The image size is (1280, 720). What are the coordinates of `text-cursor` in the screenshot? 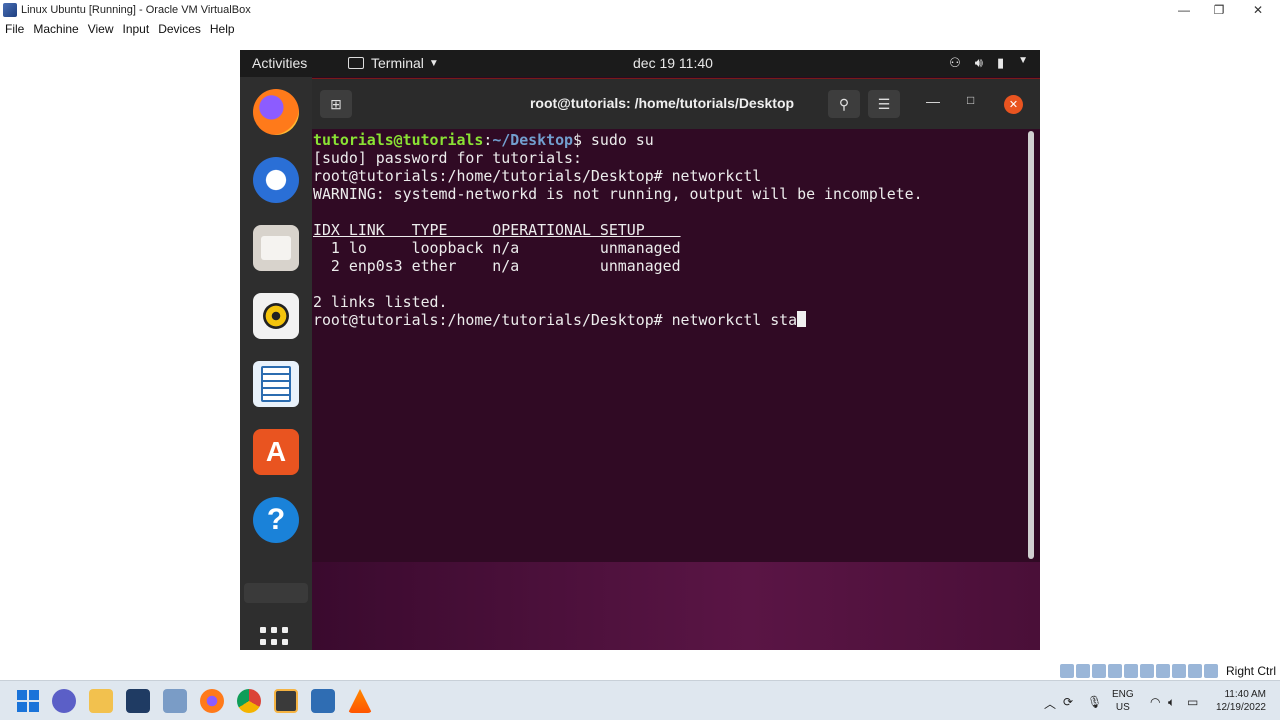 It's located at (802, 319).